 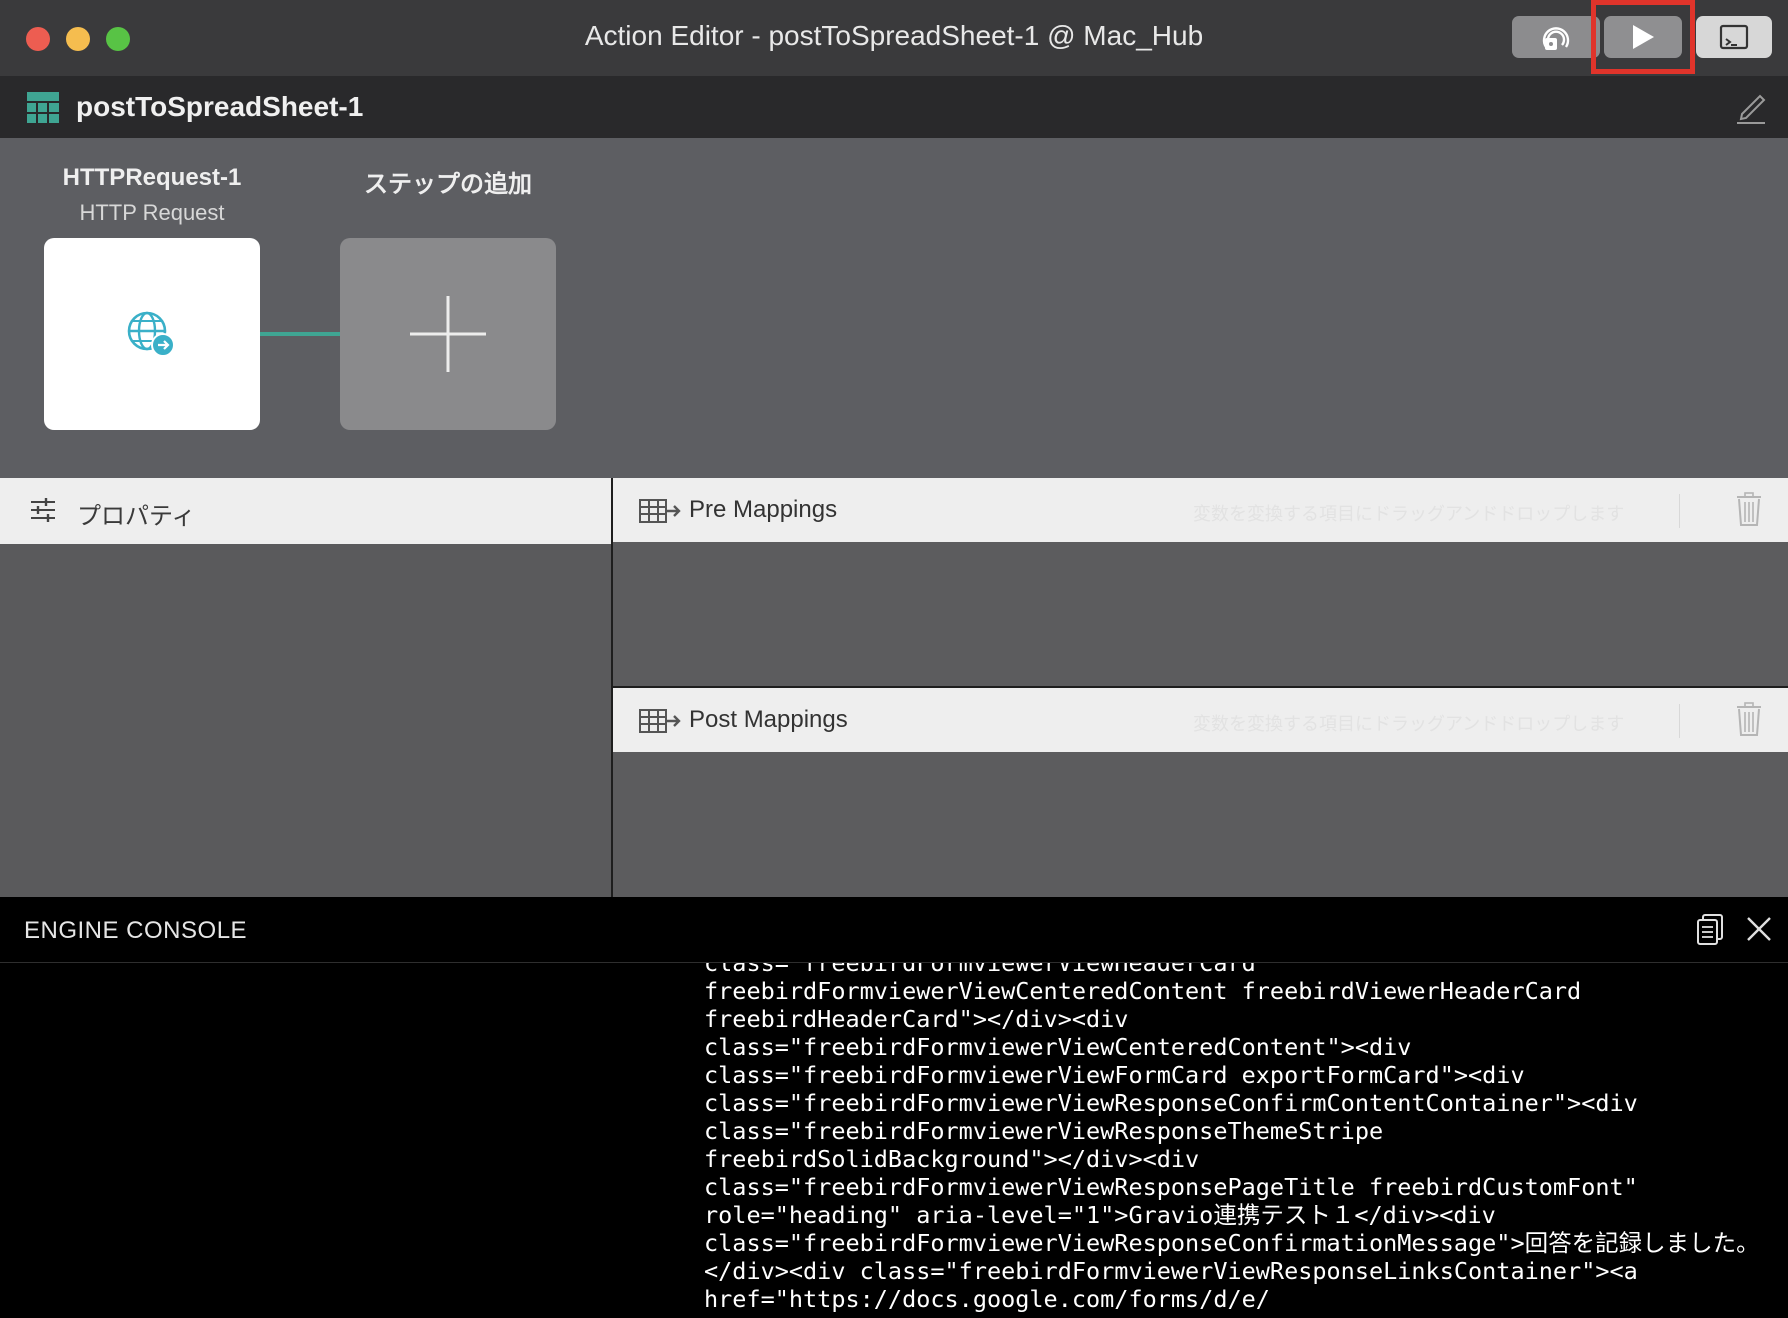 I want to click on step-connector, so click(x=300, y=334).